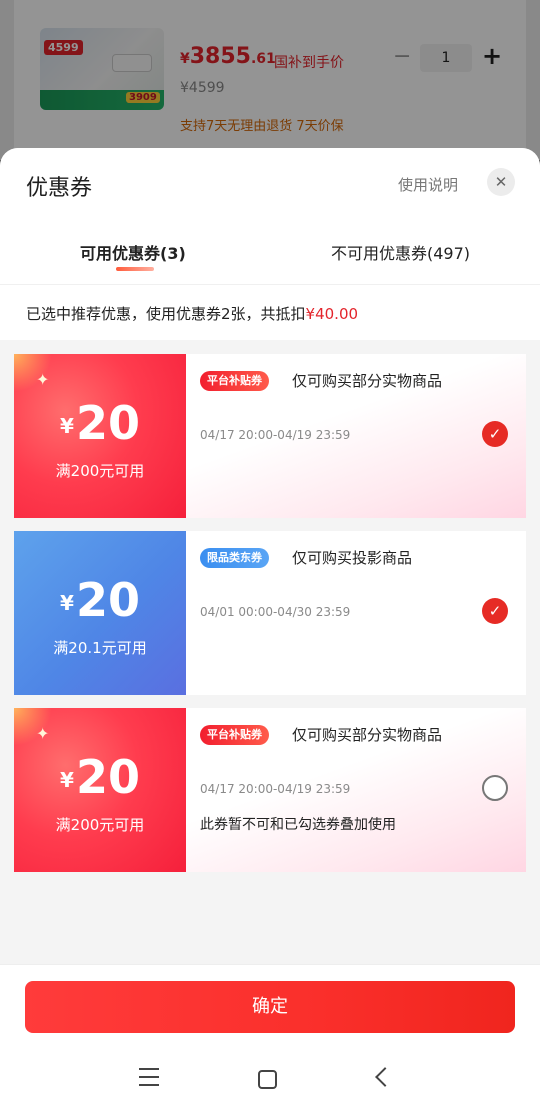  What do you see at coordinates (135, 269) in the screenshot?
I see `active-tab-indicator` at bounding box center [135, 269].